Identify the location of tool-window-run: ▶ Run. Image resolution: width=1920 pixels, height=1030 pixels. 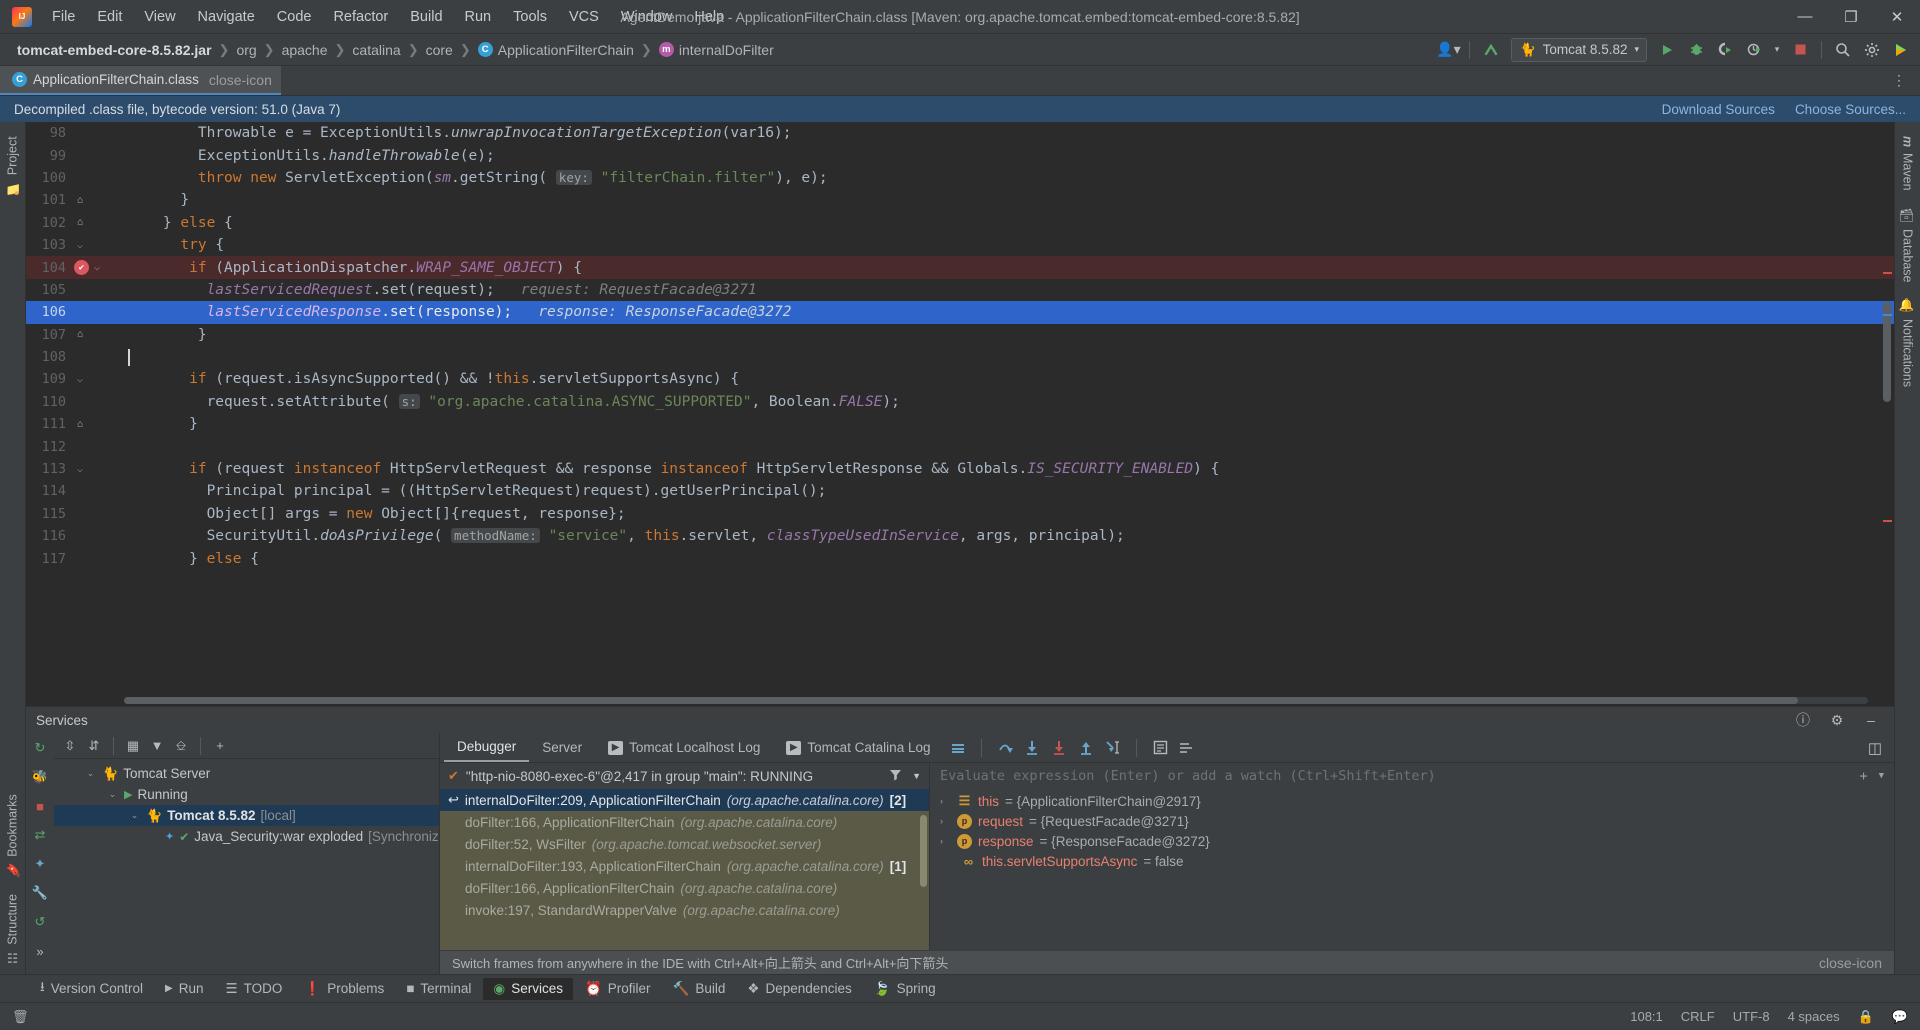
(184, 988).